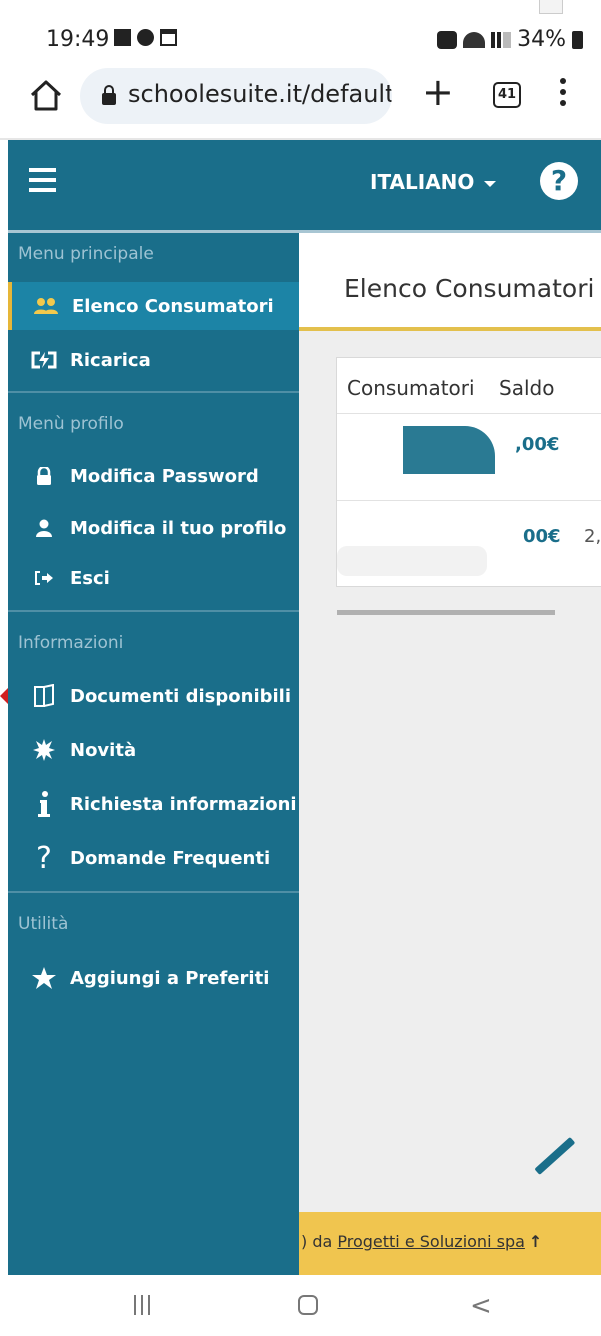 The height and width of the screenshot is (1336, 601). Describe the element at coordinates (44, 696) in the screenshot. I see `documents-icon` at that location.